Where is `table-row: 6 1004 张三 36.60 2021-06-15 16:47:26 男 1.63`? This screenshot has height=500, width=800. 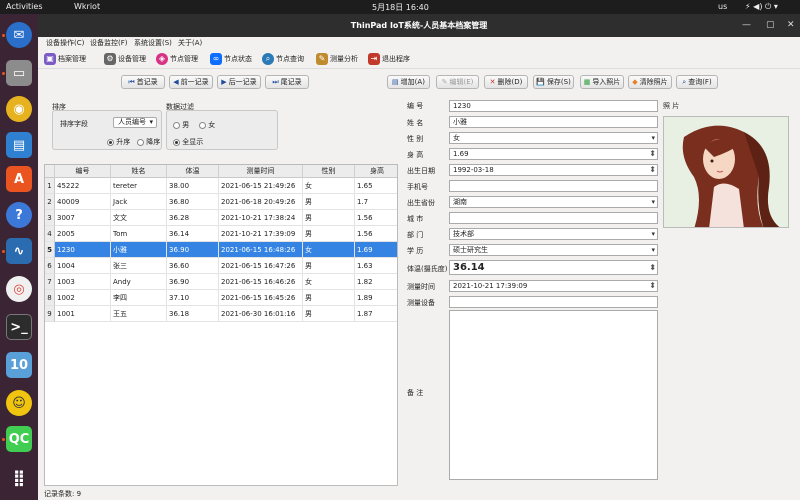 table-row: 6 1004 张三 36.60 2021-06-15 16:47:26 男 1.63 is located at coordinates (221, 266).